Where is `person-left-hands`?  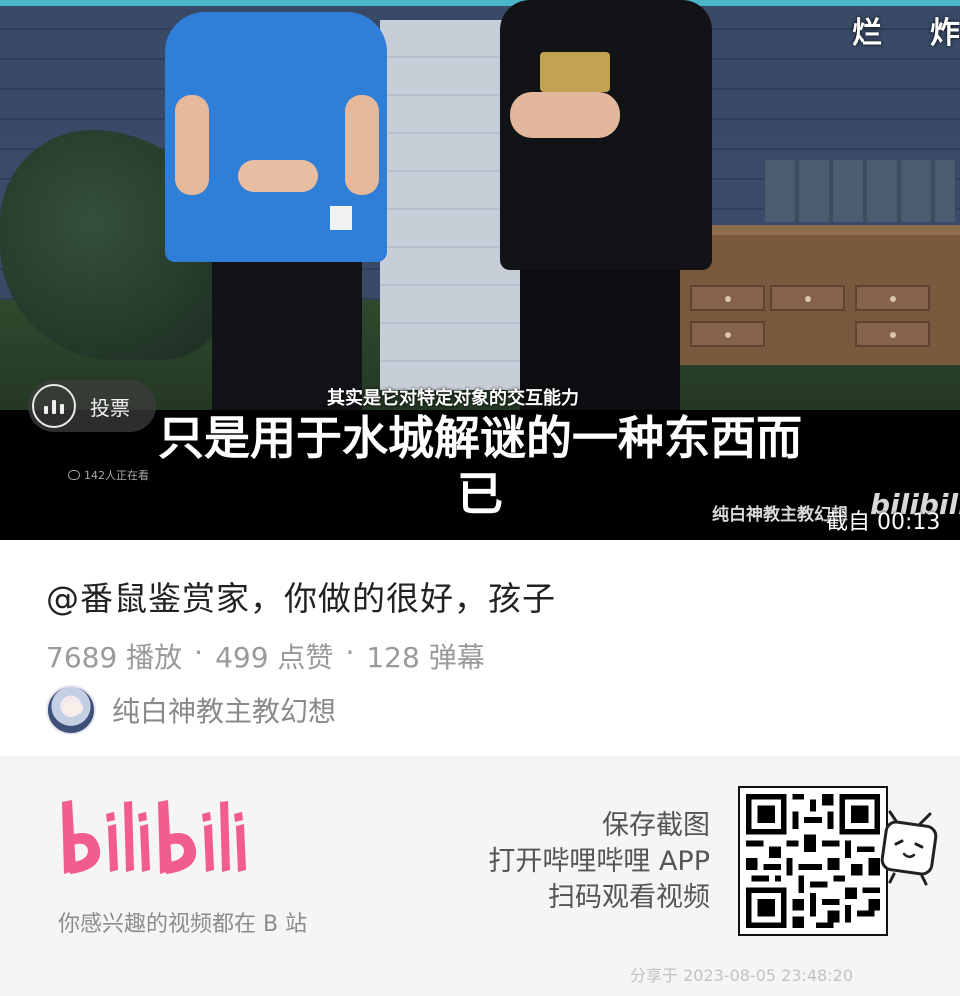
person-left-hands is located at coordinates (278, 176).